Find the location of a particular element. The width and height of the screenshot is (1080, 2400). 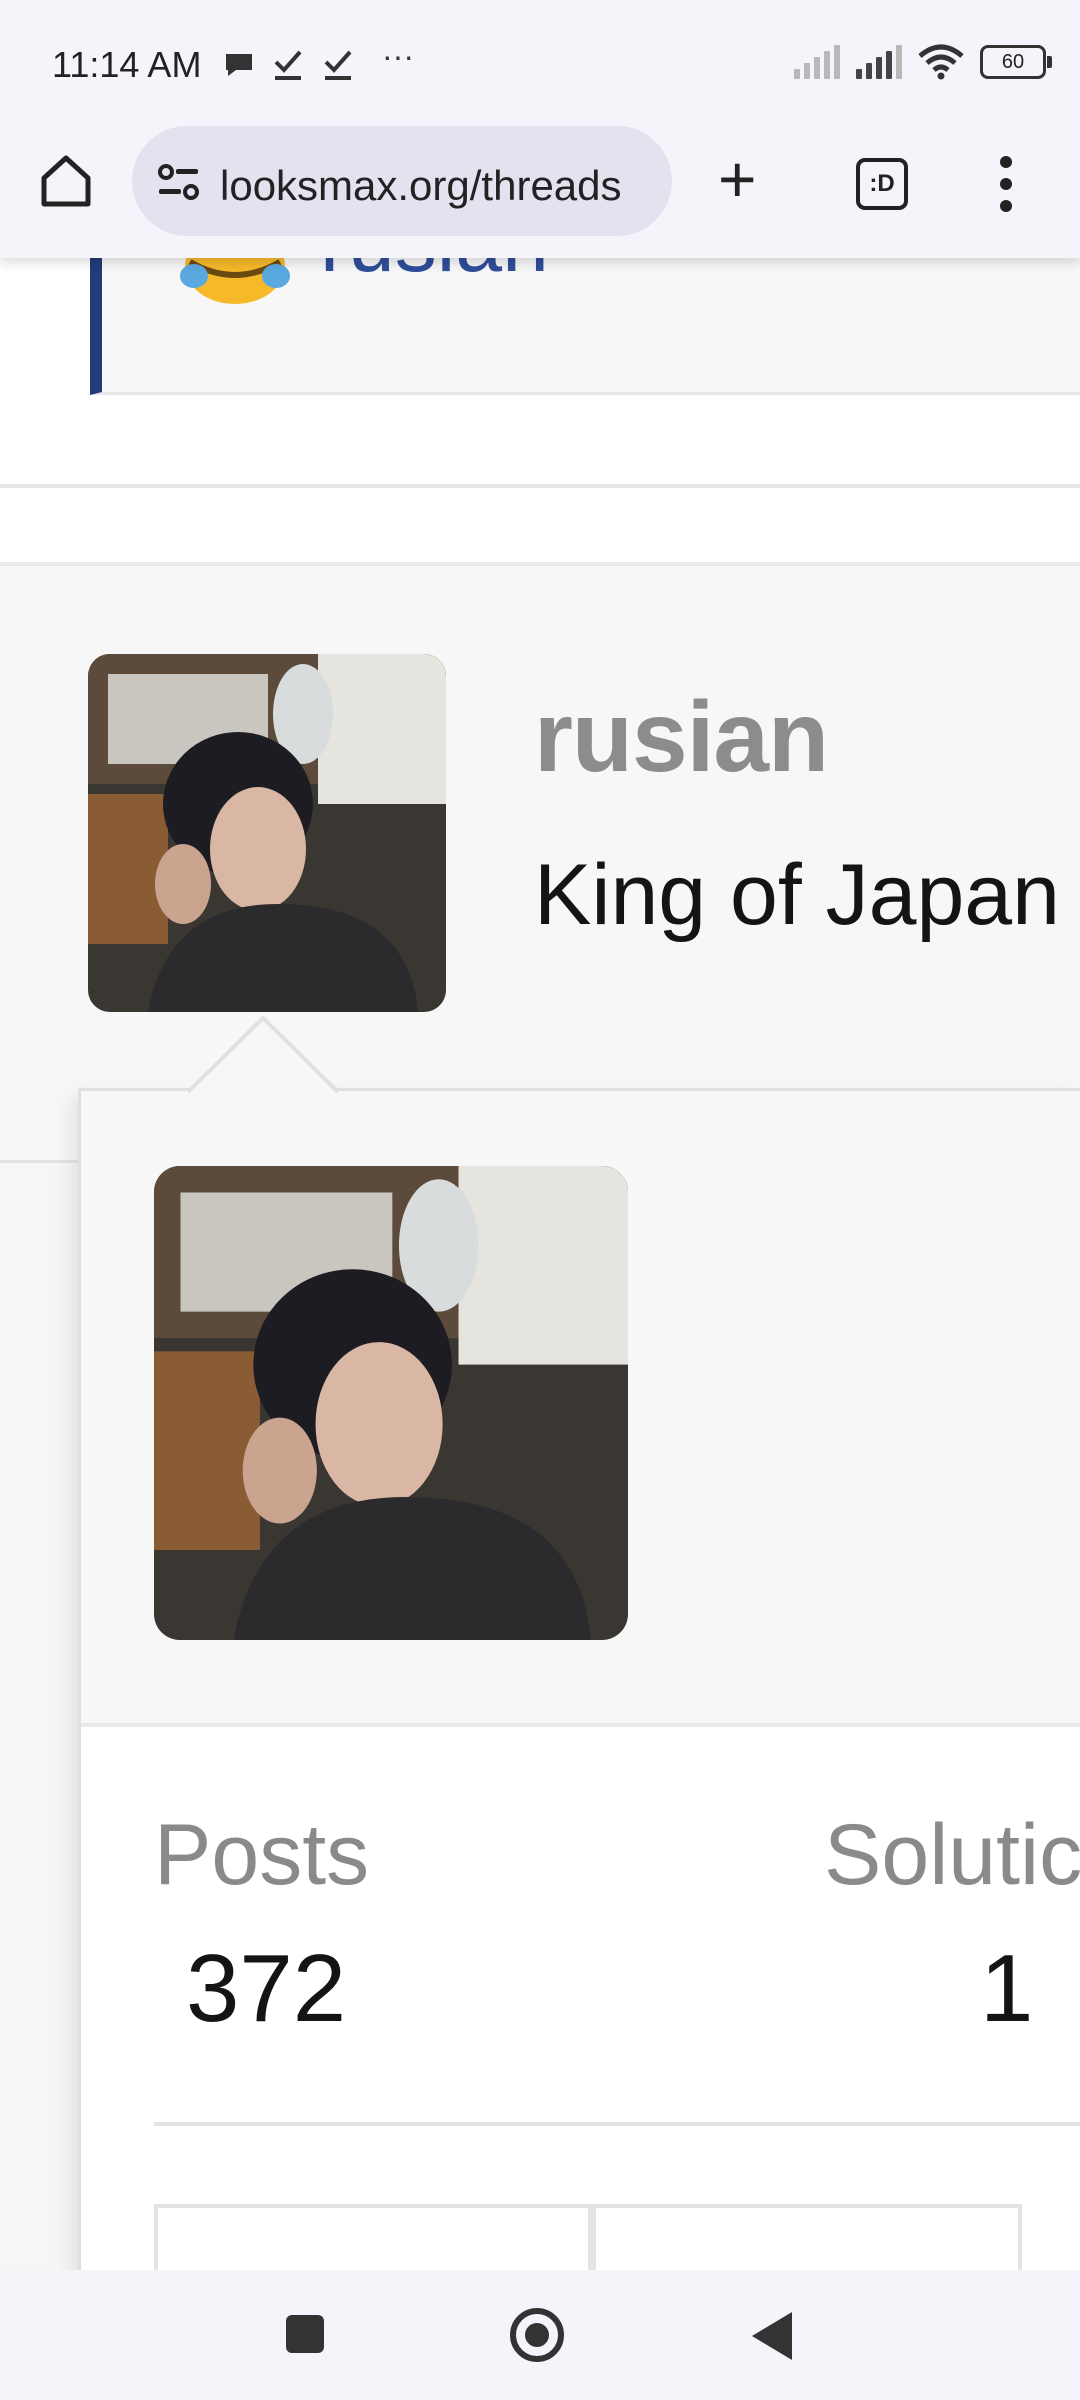

stat-value-posts: 372 is located at coordinates (266, 1989).